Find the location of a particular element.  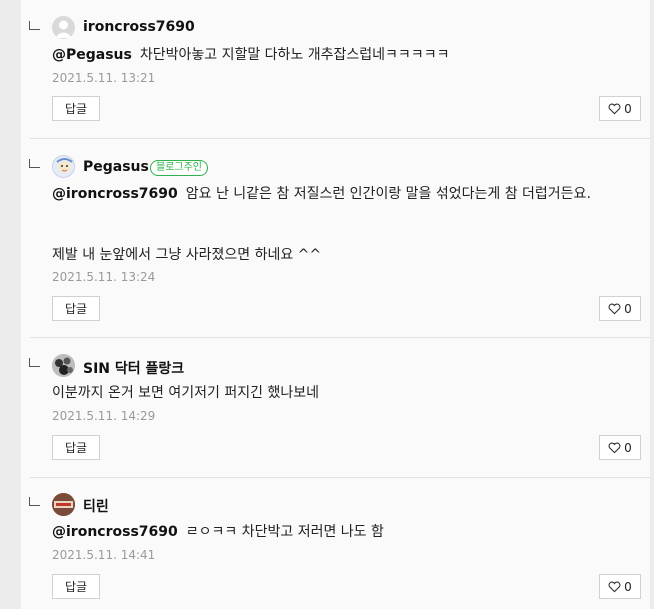

comment-text: ㄹㅇㅋㅋ 차단박고 저러면 나도 함 is located at coordinates (284, 532).